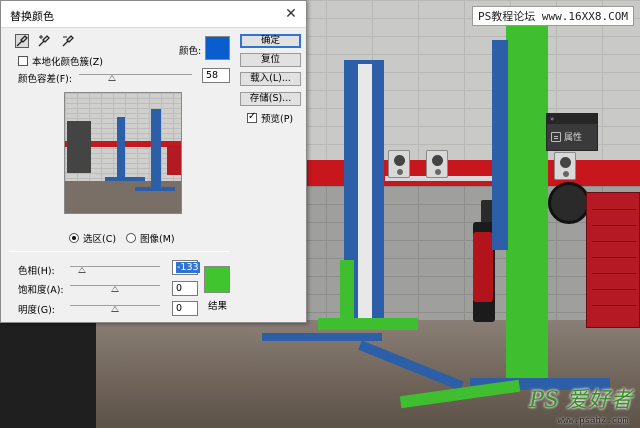 This screenshot has width=640, height=428. Describe the element at coordinates (216, 75) in the screenshot. I see `fuzziness-input: 58` at that location.